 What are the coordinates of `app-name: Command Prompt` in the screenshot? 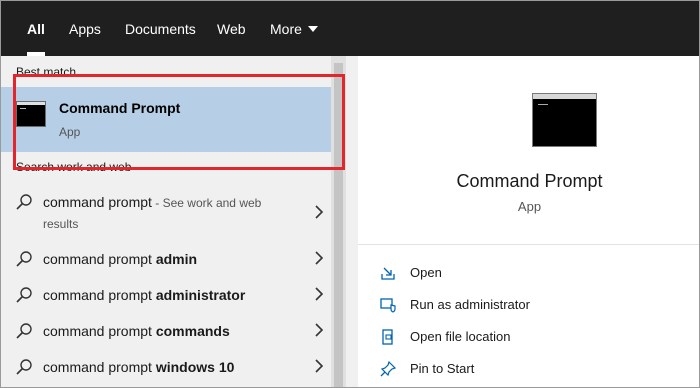 It's located at (529, 181).